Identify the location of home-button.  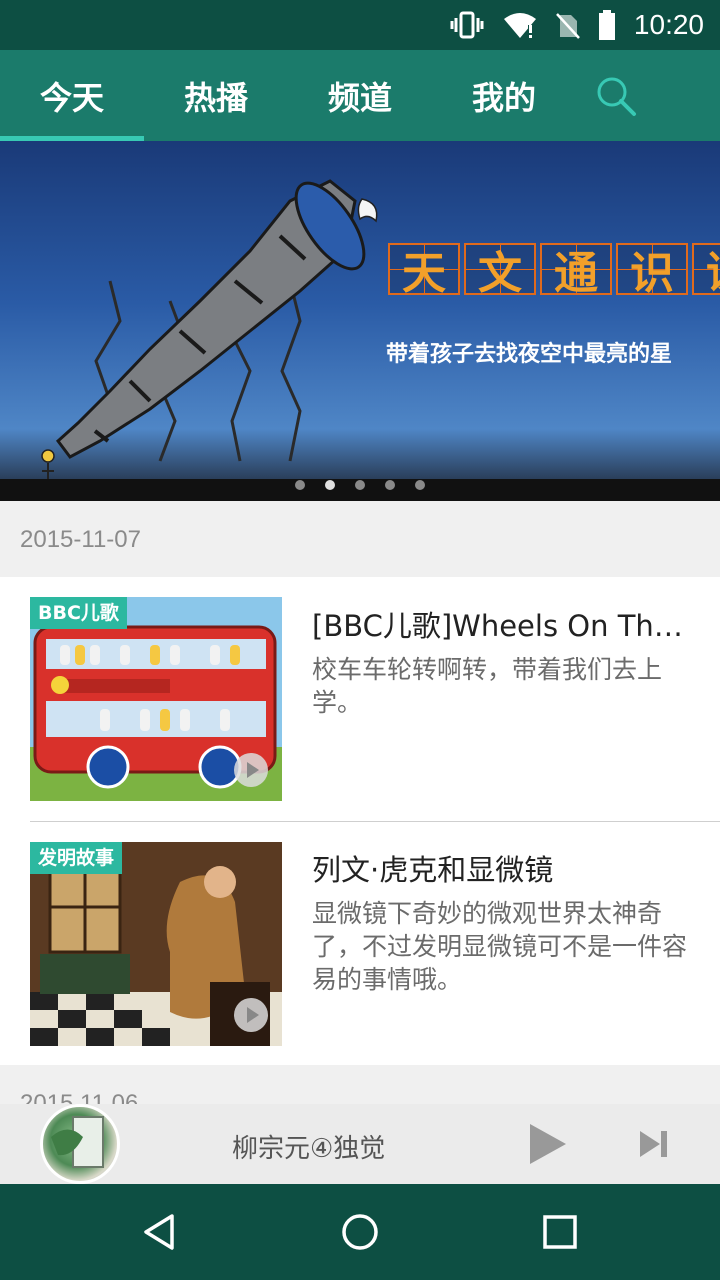
(360, 1232).